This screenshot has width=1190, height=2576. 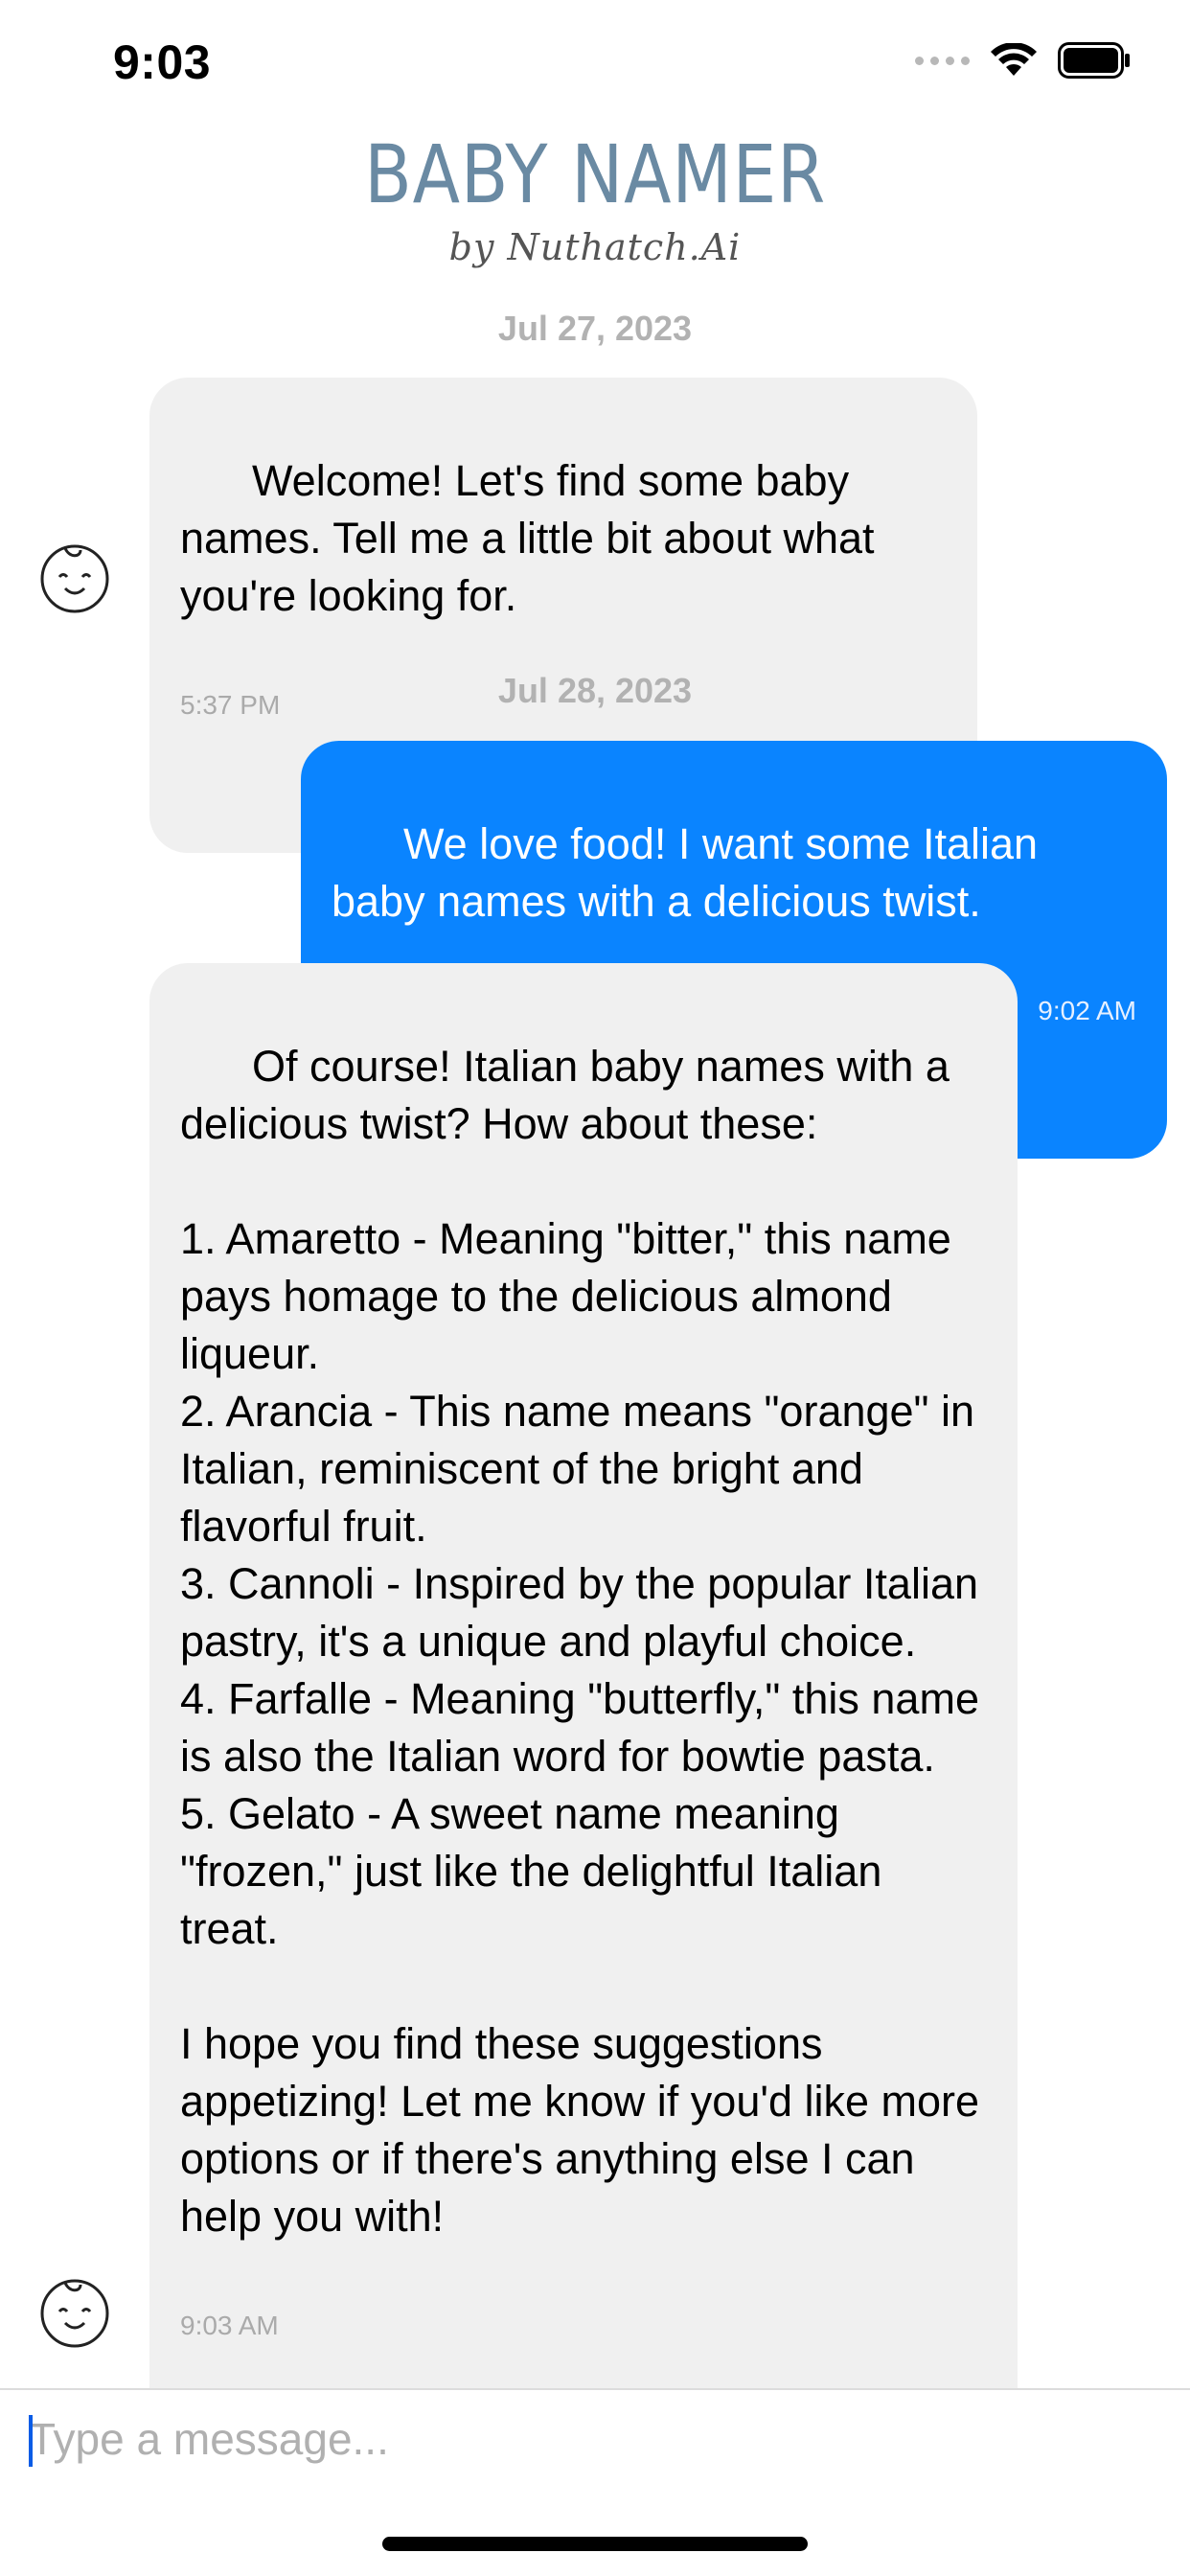 I want to click on cellular-signal-icon, so click(x=943, y=60).